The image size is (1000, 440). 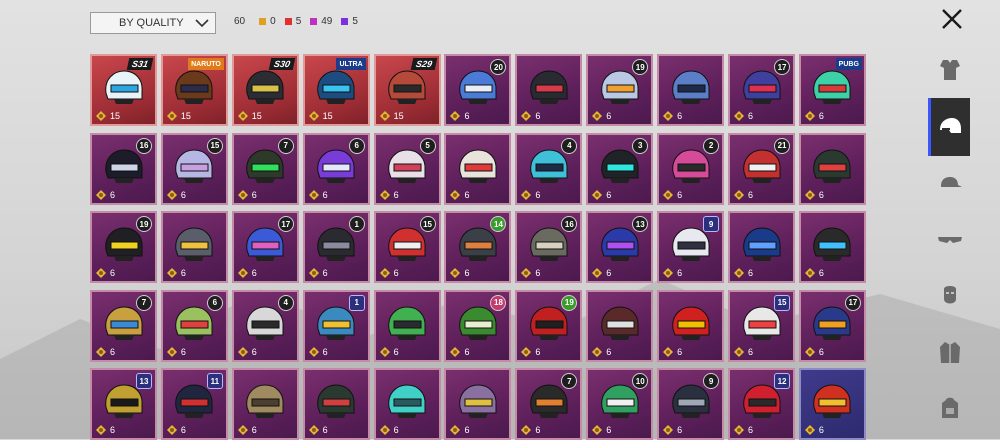 What do you see at coordinates (178, 116) in the screenshot?
I see `item-value: 15` at bounding box center [178, 116].